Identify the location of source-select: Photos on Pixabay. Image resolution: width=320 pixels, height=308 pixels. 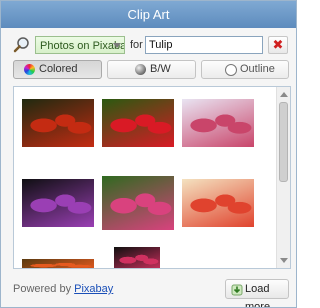
(80, 45).